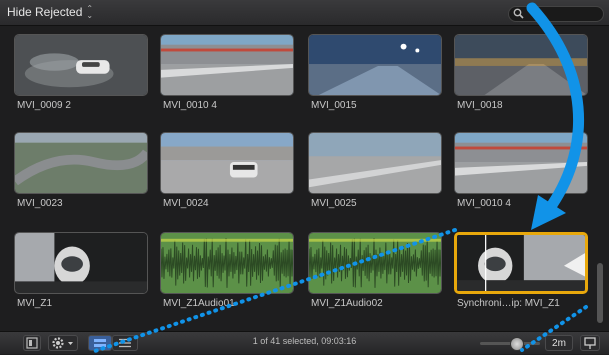 The width and height of the screenshot is (609, 355). What do you see at coordinates (90, 12) in the screenshot?
I see `popup-stepper-icon: ⌃ ⌄` at bounding box center [90, 12].